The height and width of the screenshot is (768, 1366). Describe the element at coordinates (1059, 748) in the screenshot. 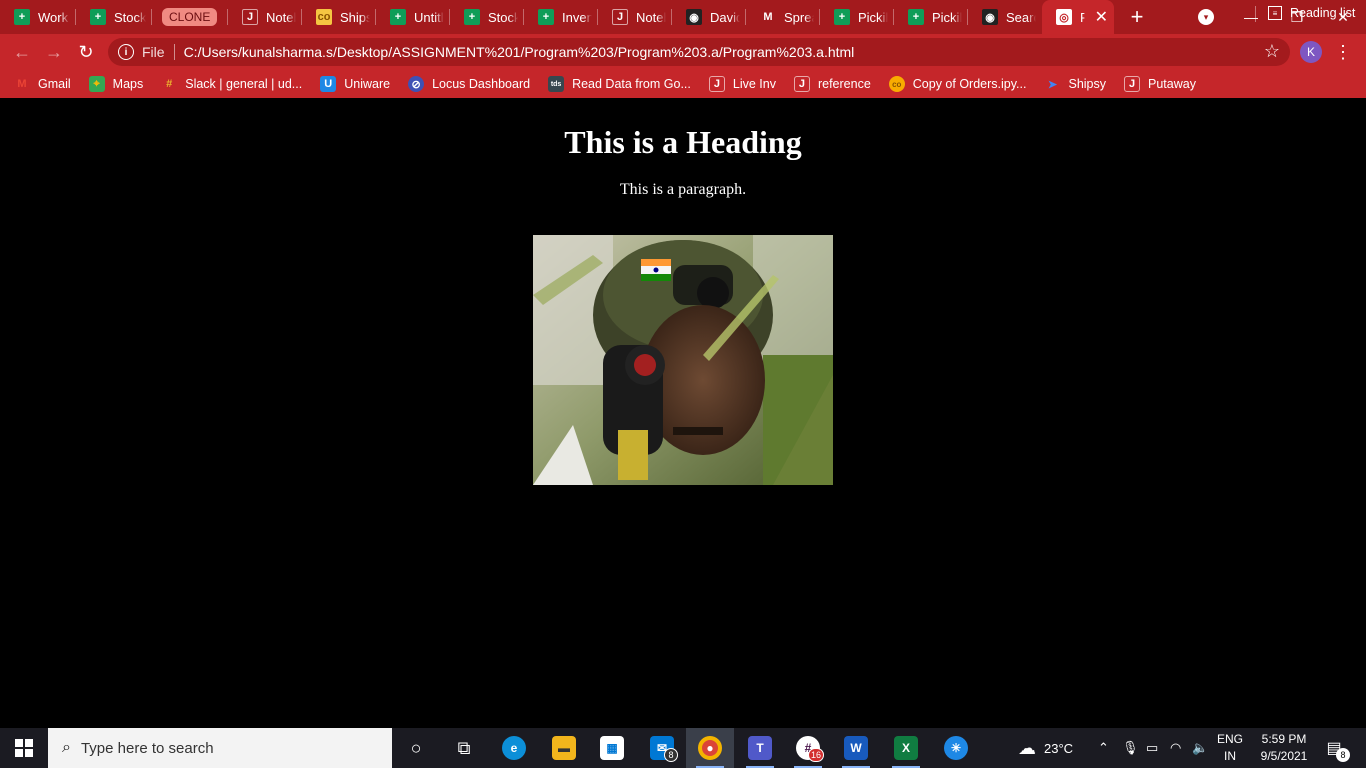

I see `weather-temp: 23°C` at that location.